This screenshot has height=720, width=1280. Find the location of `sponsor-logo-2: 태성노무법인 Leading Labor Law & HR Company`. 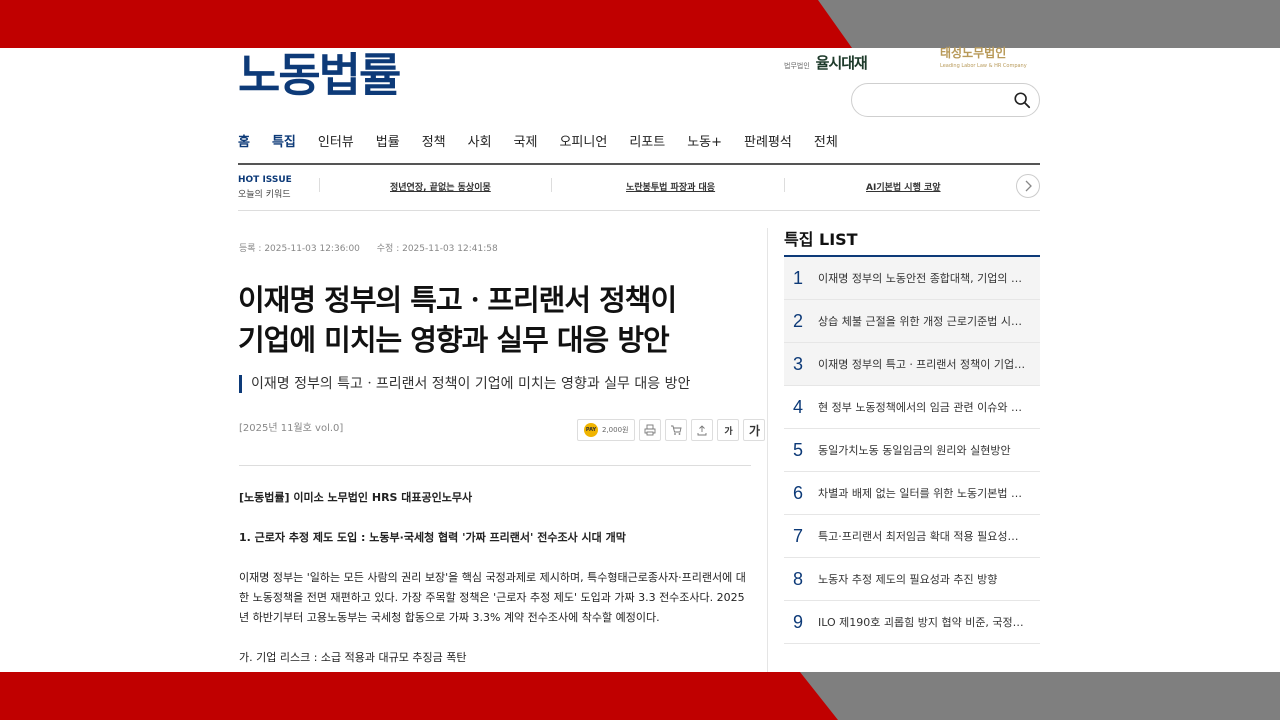

sponsor-logo-2: 태성노무법인 Leading Labor Law & HR Company is located at coordinates (983, 56).